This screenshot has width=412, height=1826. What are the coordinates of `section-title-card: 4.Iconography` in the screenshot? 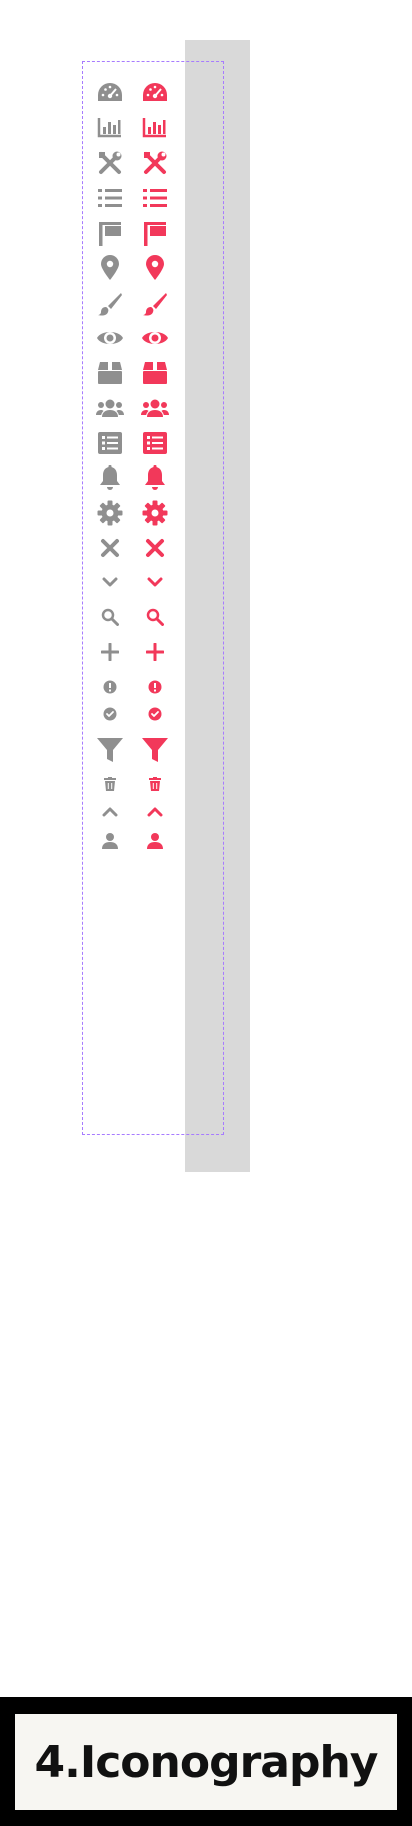 It's located at (206, 1762).